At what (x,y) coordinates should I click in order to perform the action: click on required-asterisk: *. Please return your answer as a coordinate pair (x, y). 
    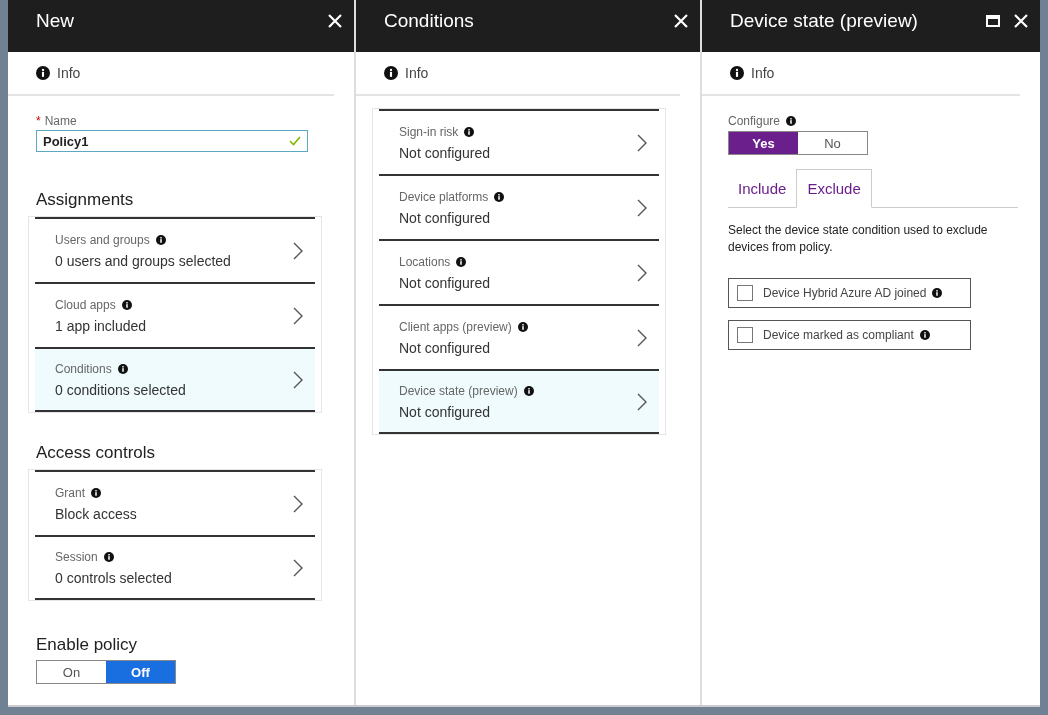
    Looking at the image, I should click on (38, 121).